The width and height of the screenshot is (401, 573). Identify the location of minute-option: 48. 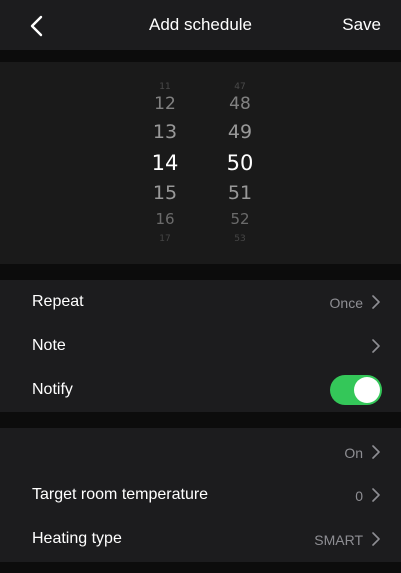
(240, 104).